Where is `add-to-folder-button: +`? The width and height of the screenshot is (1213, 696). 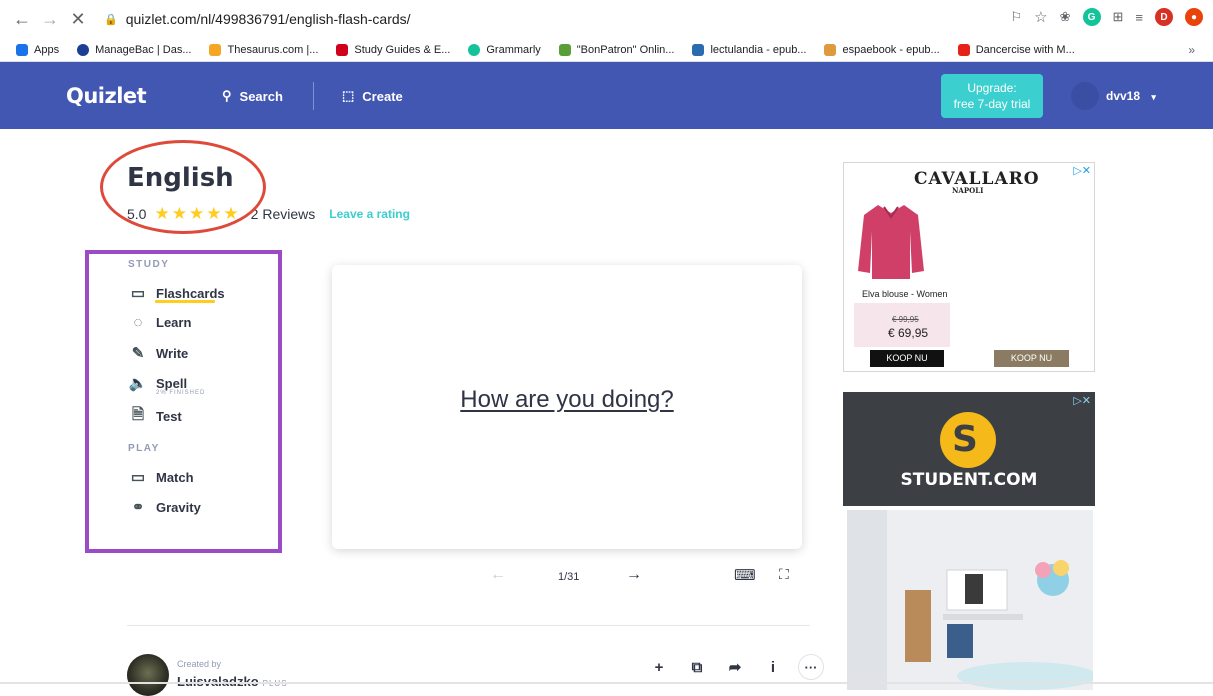 add-to-folder-button: + is located at coordinates (659, 667).